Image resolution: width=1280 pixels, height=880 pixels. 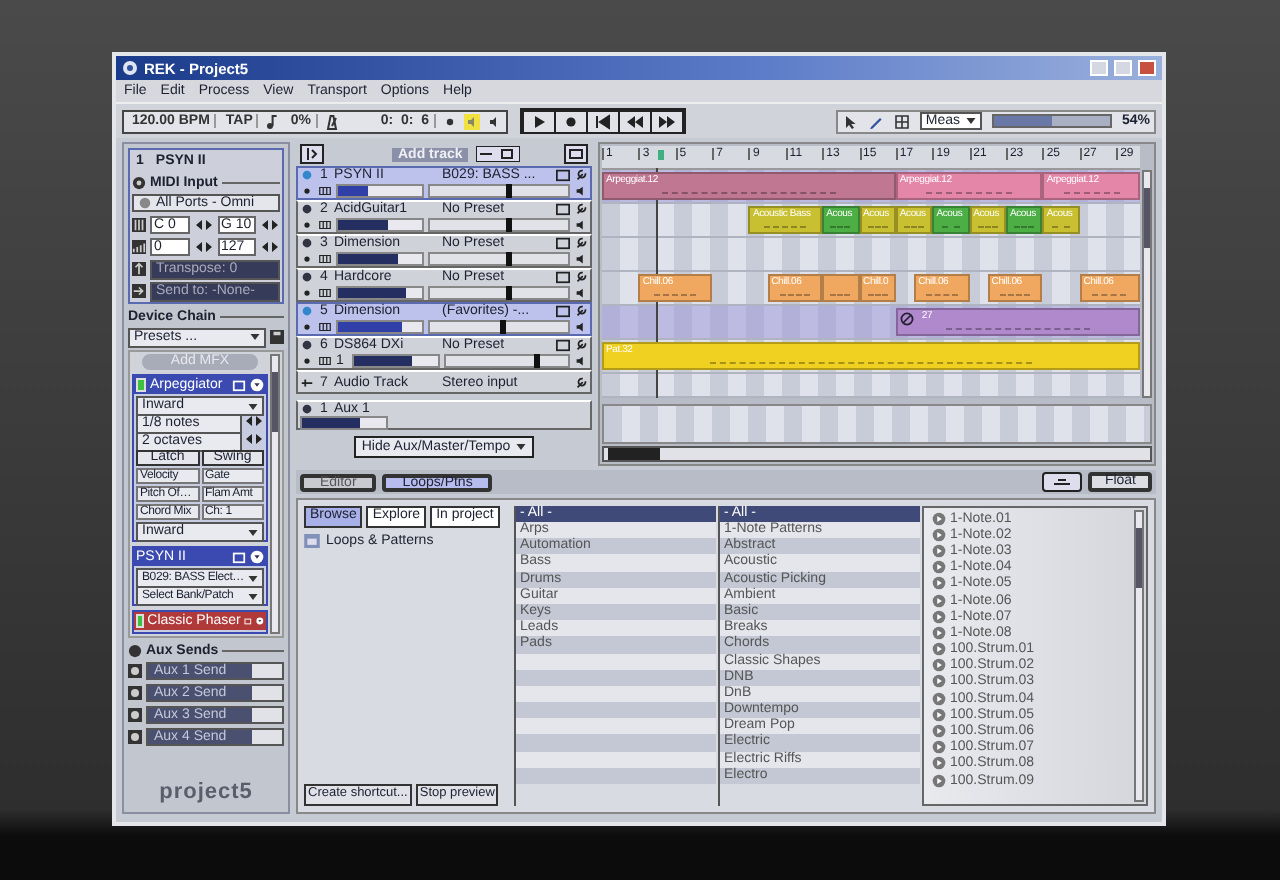 What do you see at coordinates (841, 288) in the screenshot?
I see `clip` at bounding box center [841, 288].